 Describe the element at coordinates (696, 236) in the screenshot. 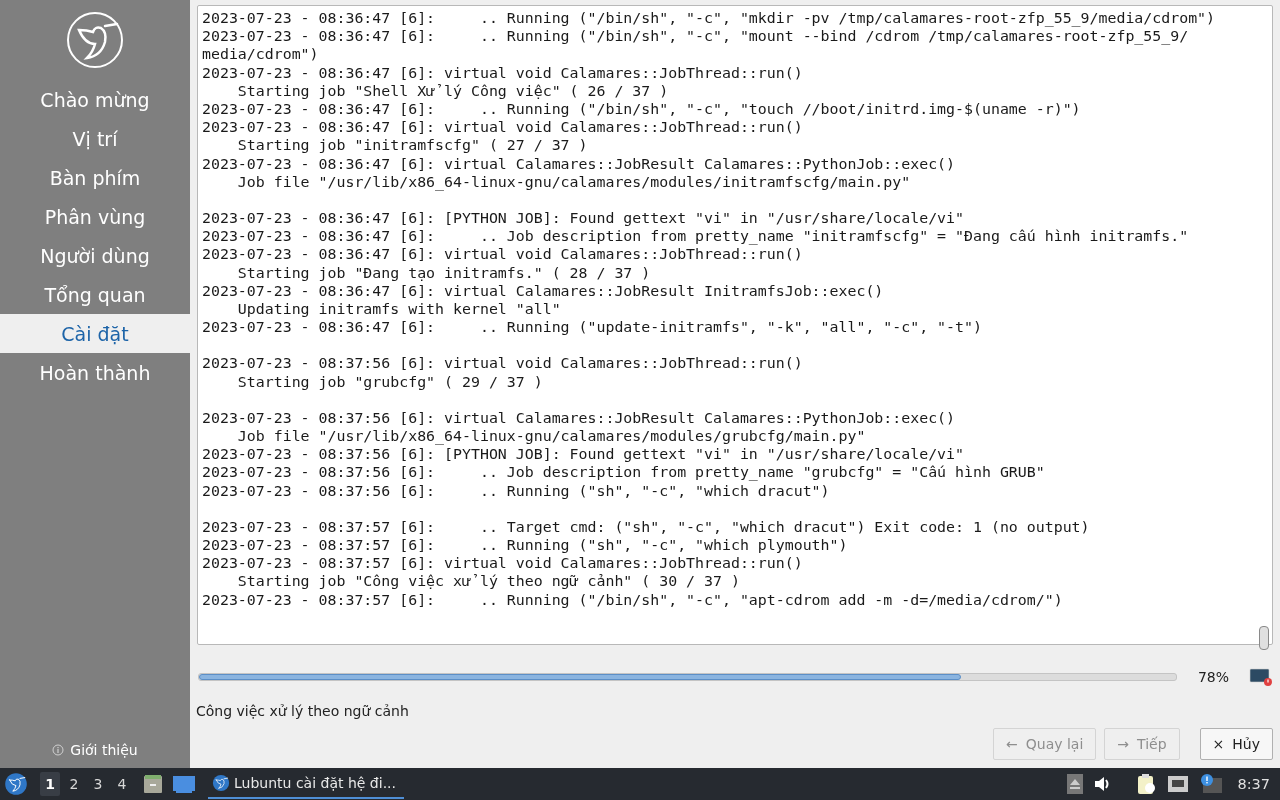

I see `log-line: 2023-07-23 - 08:36:47 [6]: .. Job description from pretty_name "initramfscfg" = "Đang cấu hình initramfs."` at that location.